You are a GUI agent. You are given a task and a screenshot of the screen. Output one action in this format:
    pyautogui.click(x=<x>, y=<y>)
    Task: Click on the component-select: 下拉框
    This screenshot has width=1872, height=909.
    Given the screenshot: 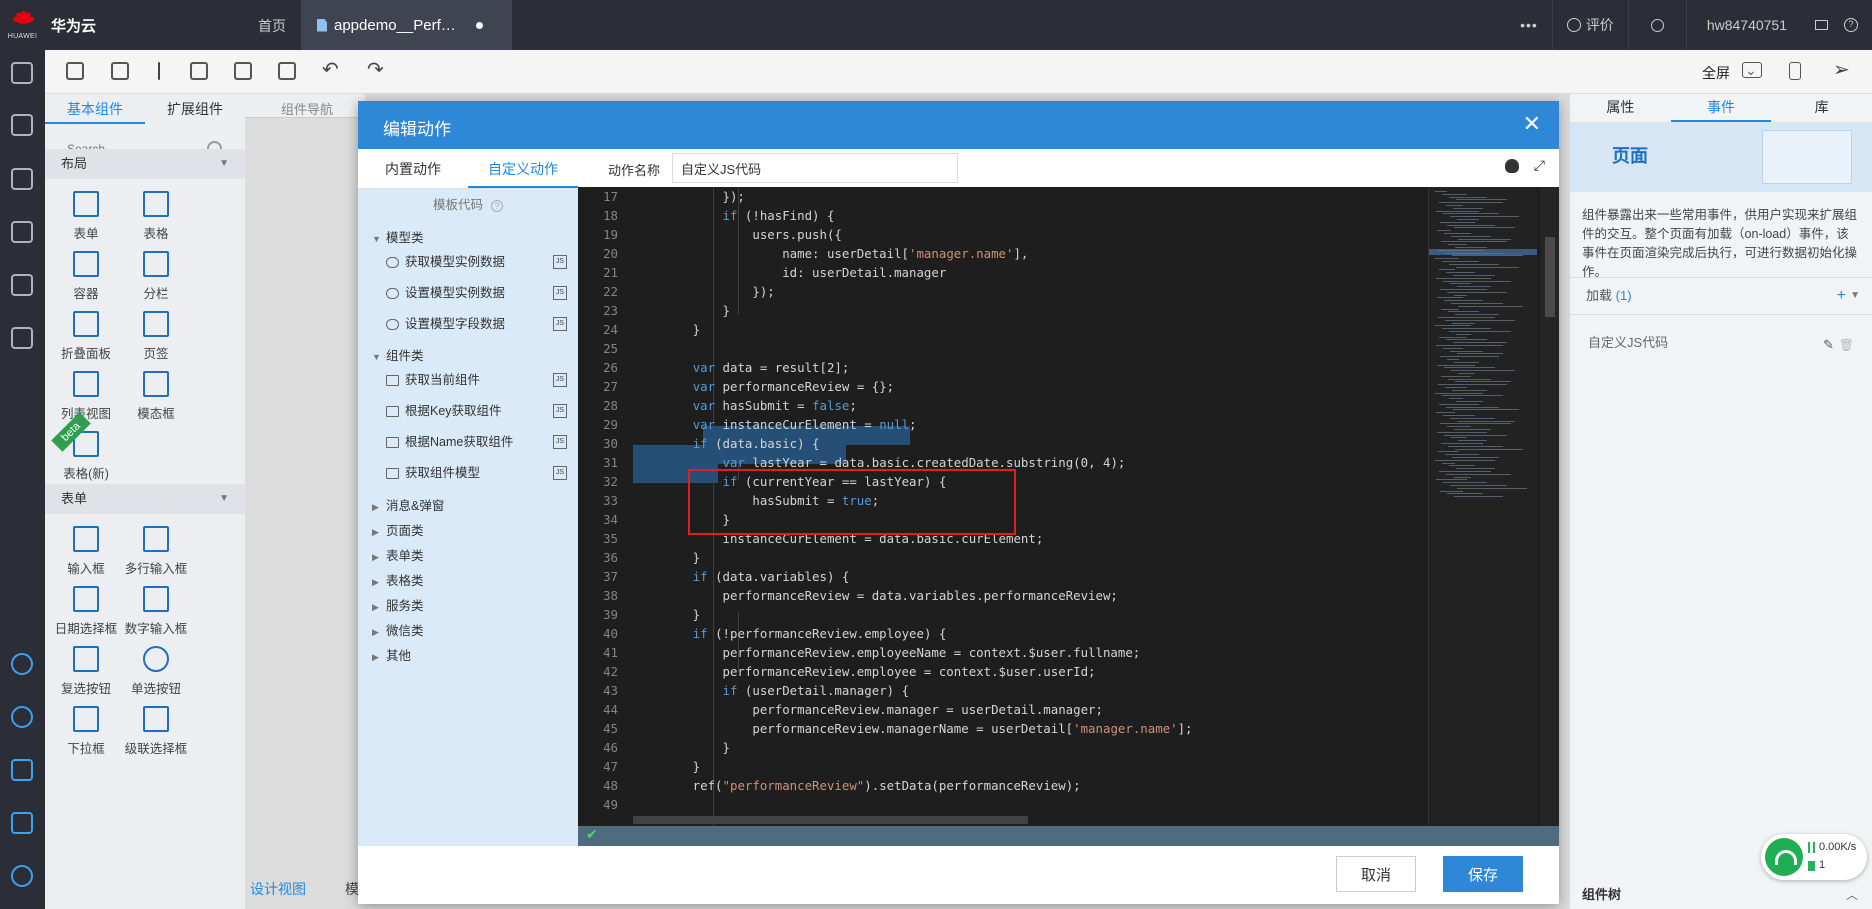 What is the action you would take?
    pyautogui.click(x=86, y=731)
    